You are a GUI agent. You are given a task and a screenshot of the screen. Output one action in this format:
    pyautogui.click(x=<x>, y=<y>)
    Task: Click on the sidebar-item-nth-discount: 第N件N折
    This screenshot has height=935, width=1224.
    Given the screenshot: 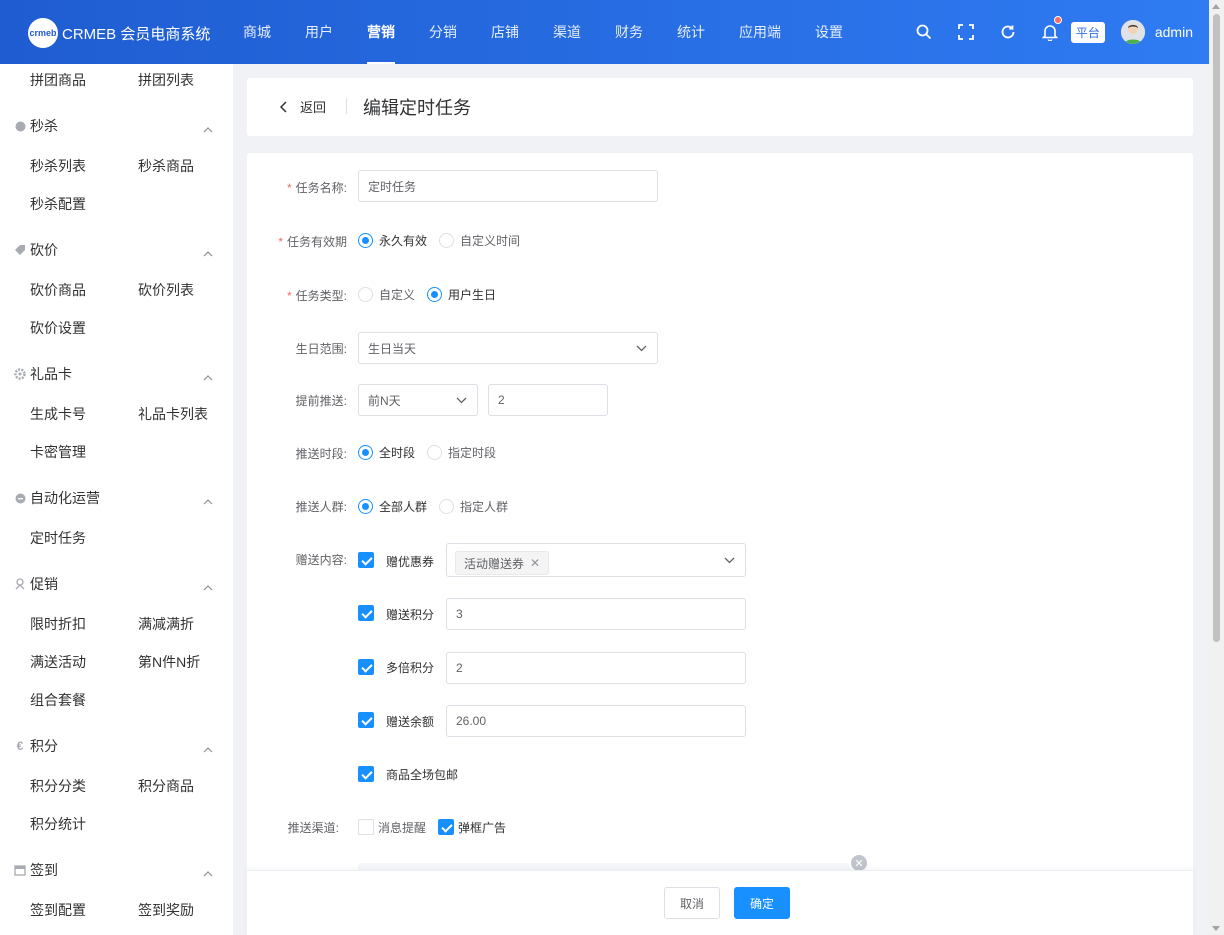 What is the action you would take?
    pyautogui.click(x=169, y=662)
    